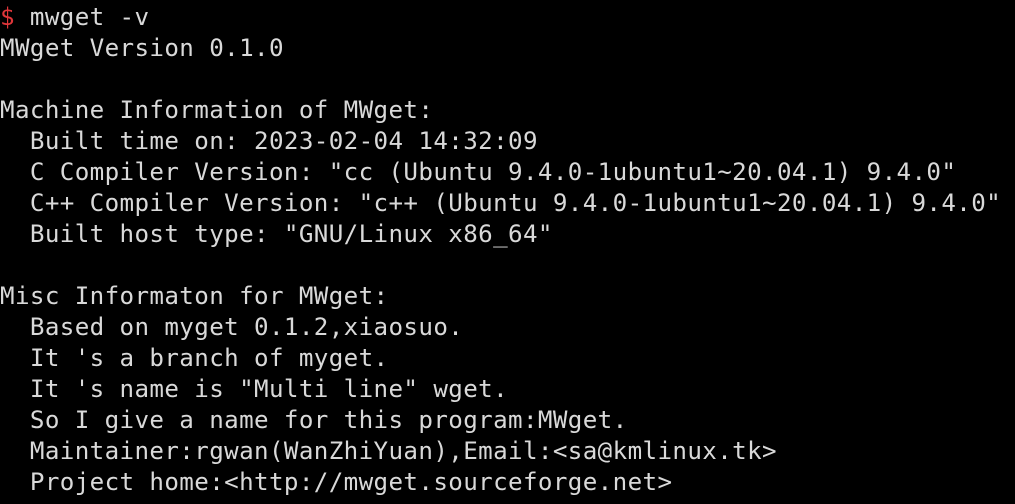  What do you see at coordinates (276, 234) in the screenshot?
I see `output-line-host-type: Built host type: "GNU/Linux x86_64"` at bounding box center [276, 234].